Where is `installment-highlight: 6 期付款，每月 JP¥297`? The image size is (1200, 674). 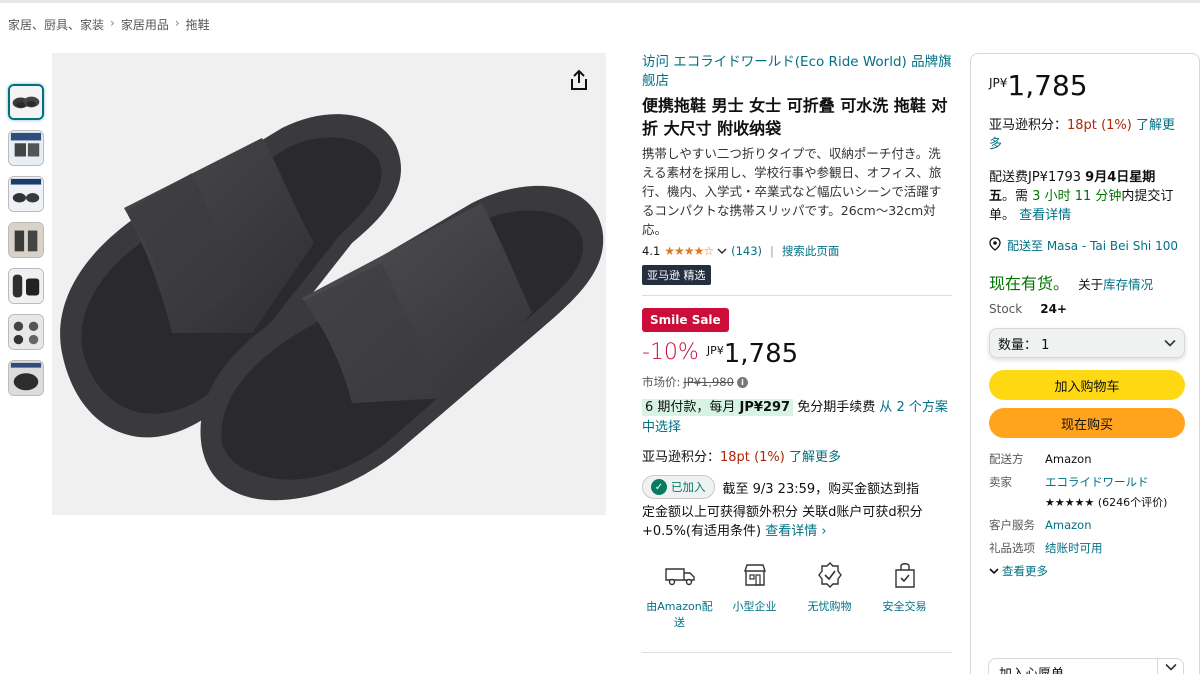 installment-highlight: 6 期付款，每月 JP¥297 is located at coordinates (718, 407).